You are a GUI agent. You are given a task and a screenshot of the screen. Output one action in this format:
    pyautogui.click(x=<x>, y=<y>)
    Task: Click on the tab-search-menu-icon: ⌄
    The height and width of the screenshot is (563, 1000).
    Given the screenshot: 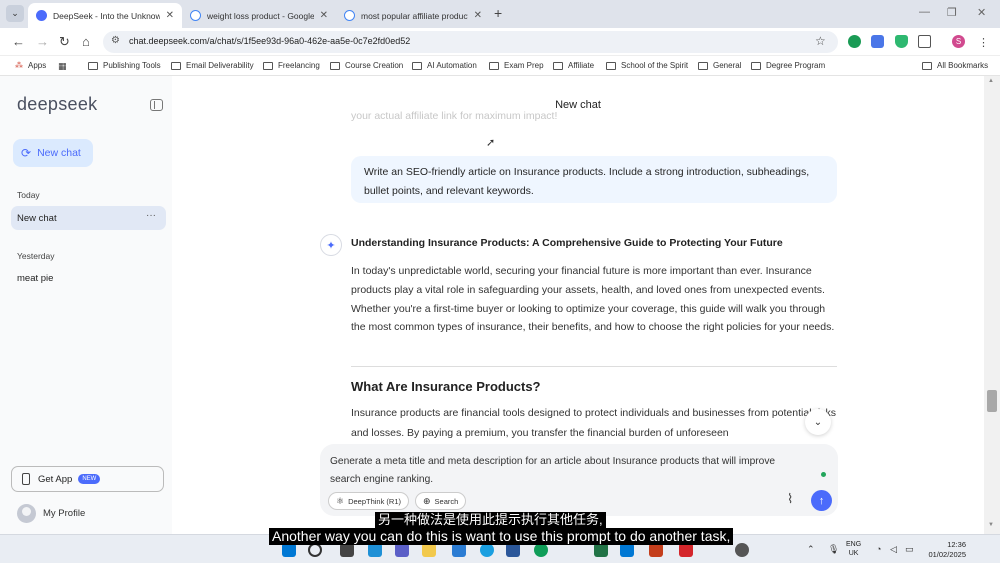 What is the action you would take?
    pyautogui.click(x=15, y=13)
    